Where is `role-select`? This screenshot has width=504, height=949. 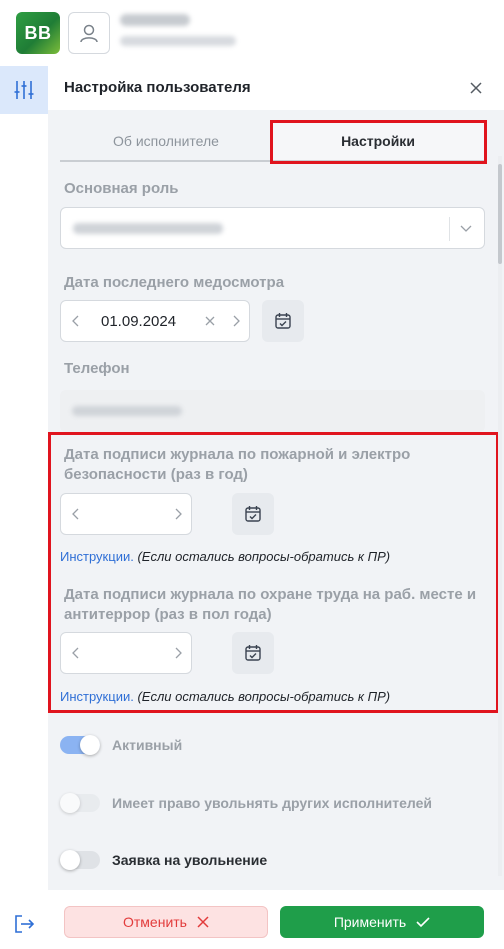 role-select is located at coordinates (272, 228).